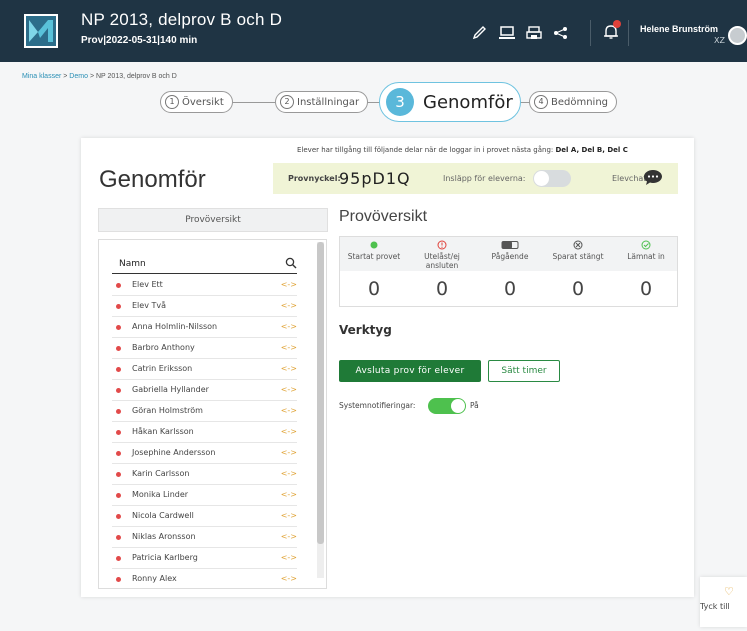 The image size is (747, 631). I want to click on student-name: Elev Ett, so click(147, 284).